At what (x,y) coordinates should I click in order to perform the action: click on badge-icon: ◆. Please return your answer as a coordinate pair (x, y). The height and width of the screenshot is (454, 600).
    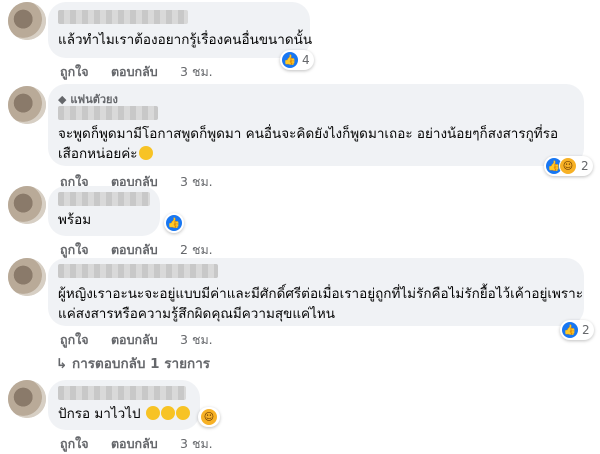
    Looking at the image, I should click on (62, 99).